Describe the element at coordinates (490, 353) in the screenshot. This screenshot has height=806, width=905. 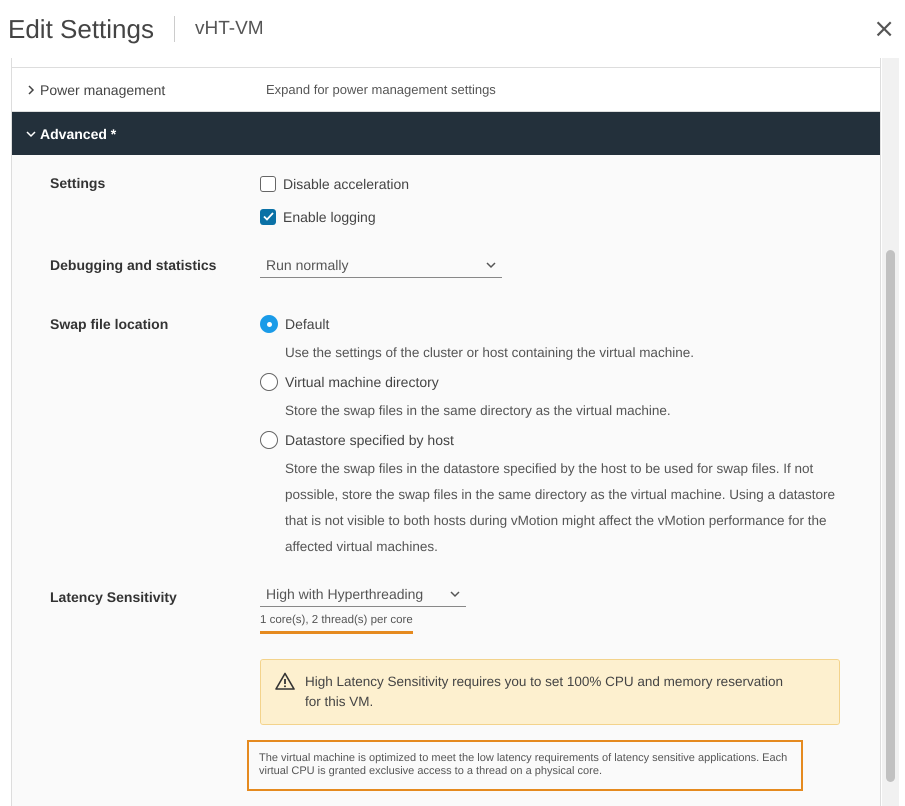
I see `option-description: Use the settings of the cluster or host containing the virtual machine.` at that location.